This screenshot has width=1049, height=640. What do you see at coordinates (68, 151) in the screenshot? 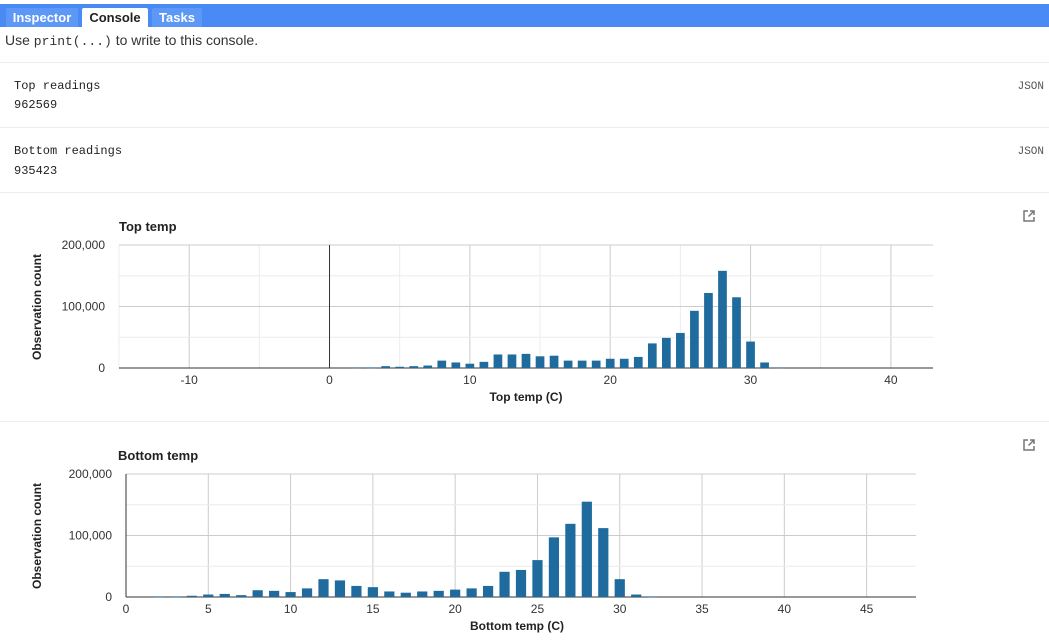
I see `entry-label-bottom-readings: Bottom readings` at bounding box center [68, 151].